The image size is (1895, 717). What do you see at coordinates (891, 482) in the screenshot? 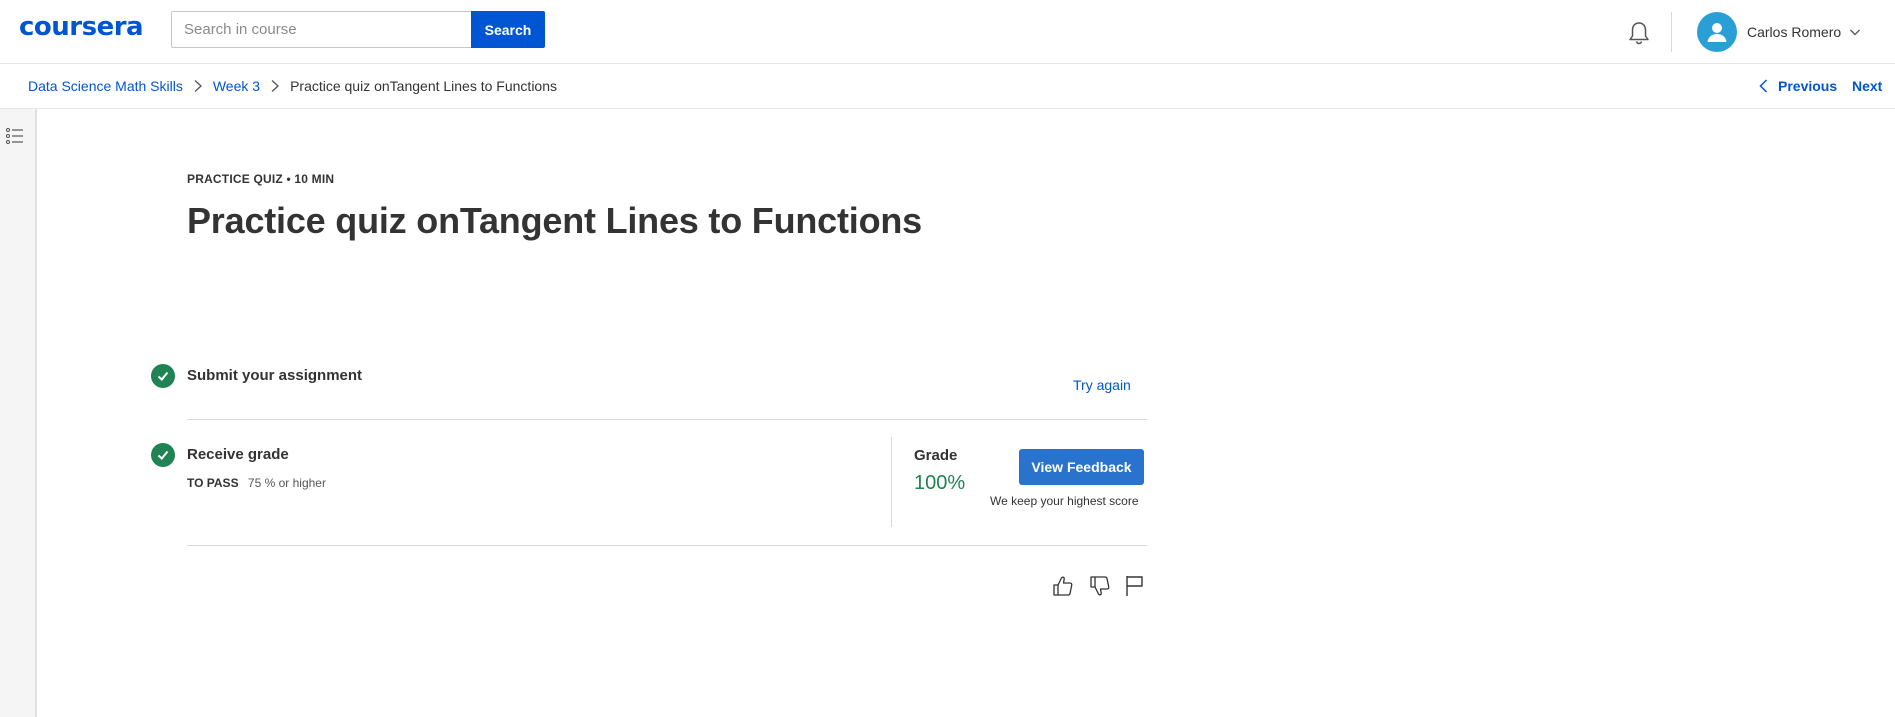
I see `grade-divider` at bounding box center [891, 482].